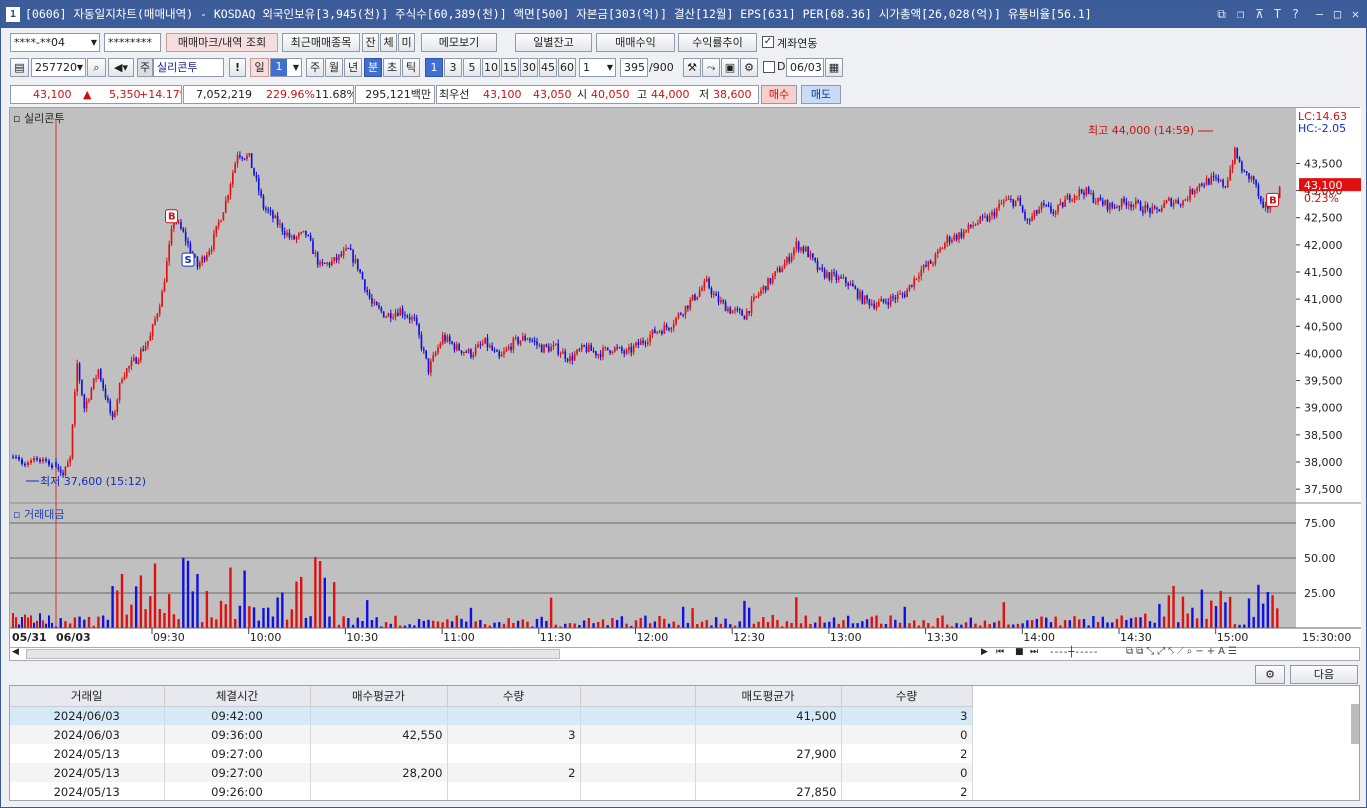  I want to click on period-month: 월, so click(334, 67).